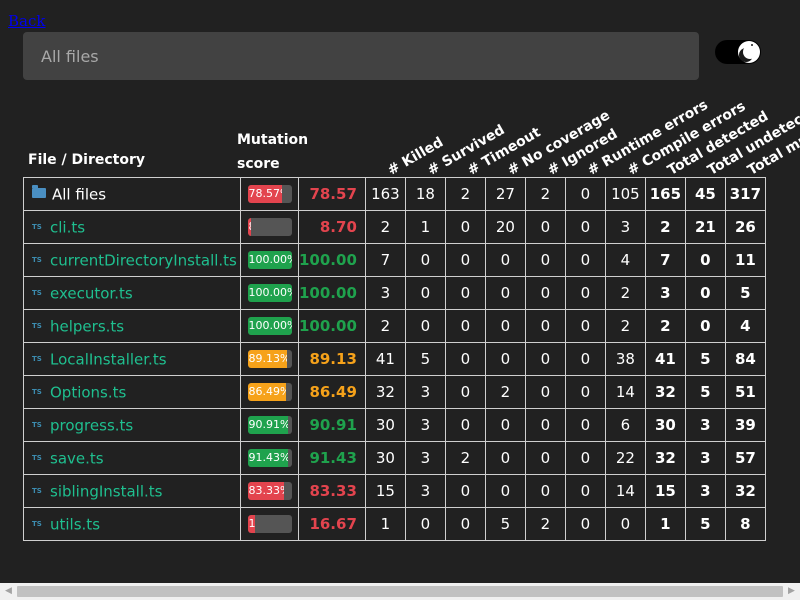 The width and height of the screenshot is (800, 600). Describe the element at coordinates (26, 21) in the screenshot. I see `back-link: Back` at that location.